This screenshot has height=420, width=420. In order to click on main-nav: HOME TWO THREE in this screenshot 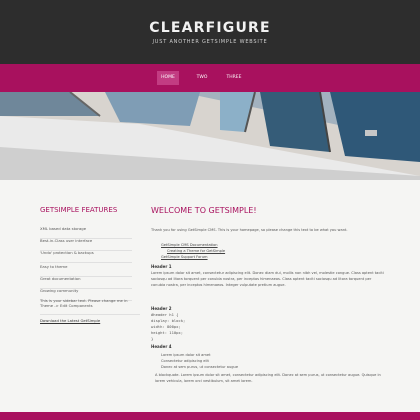, I will do `click(210, 78)`.